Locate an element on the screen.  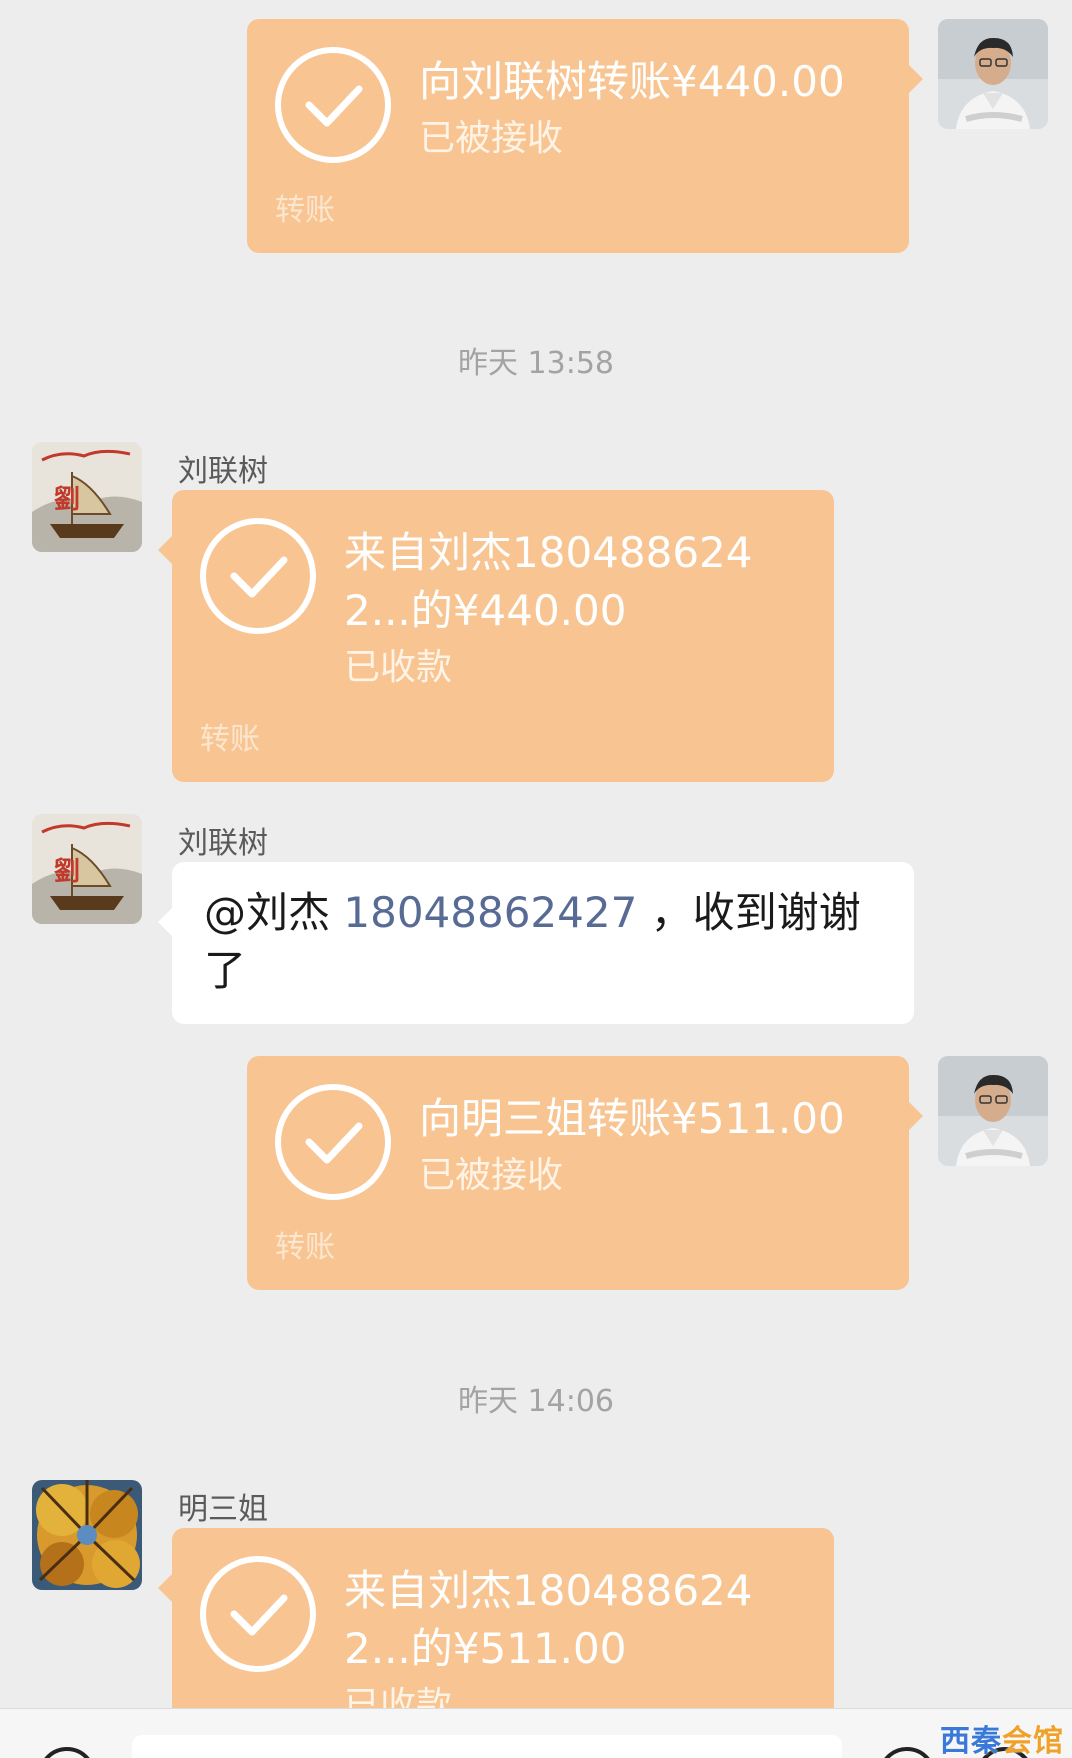
text-message-bubble: @刘杰 18048862427 ，收到谢谢了 is located at coordinates (536, 943).